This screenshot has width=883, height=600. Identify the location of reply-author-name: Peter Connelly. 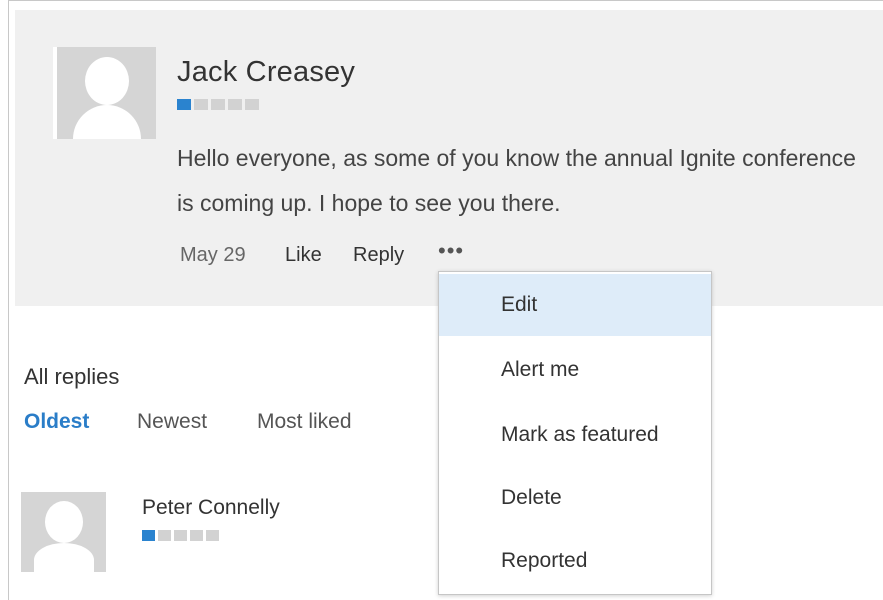
(211, 508).